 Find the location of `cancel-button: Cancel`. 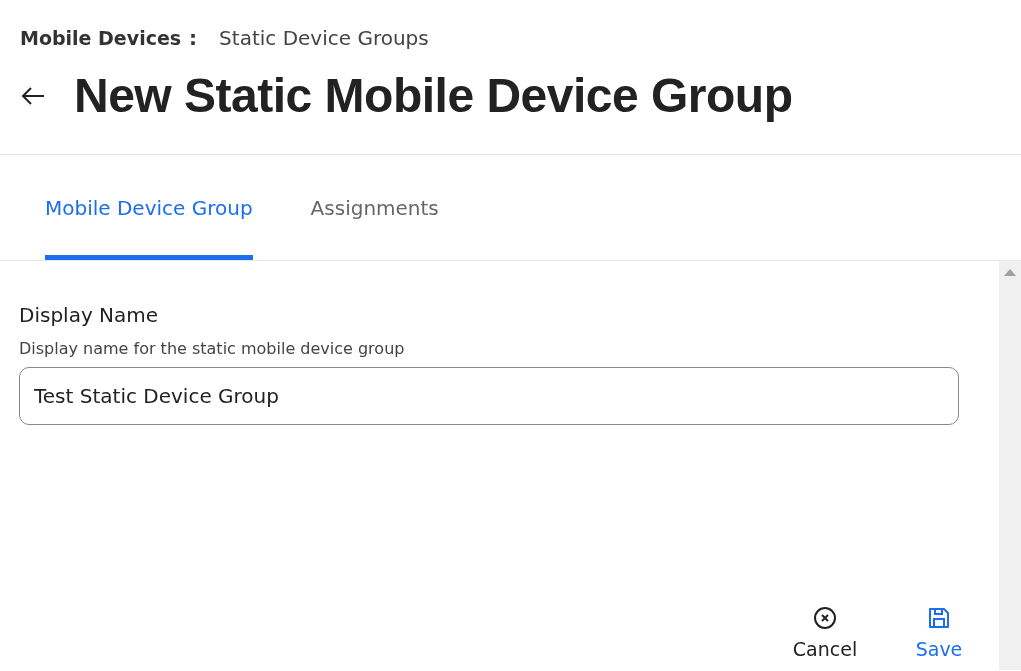

cancel-button: Cancel is located at coordinates (825, 633).